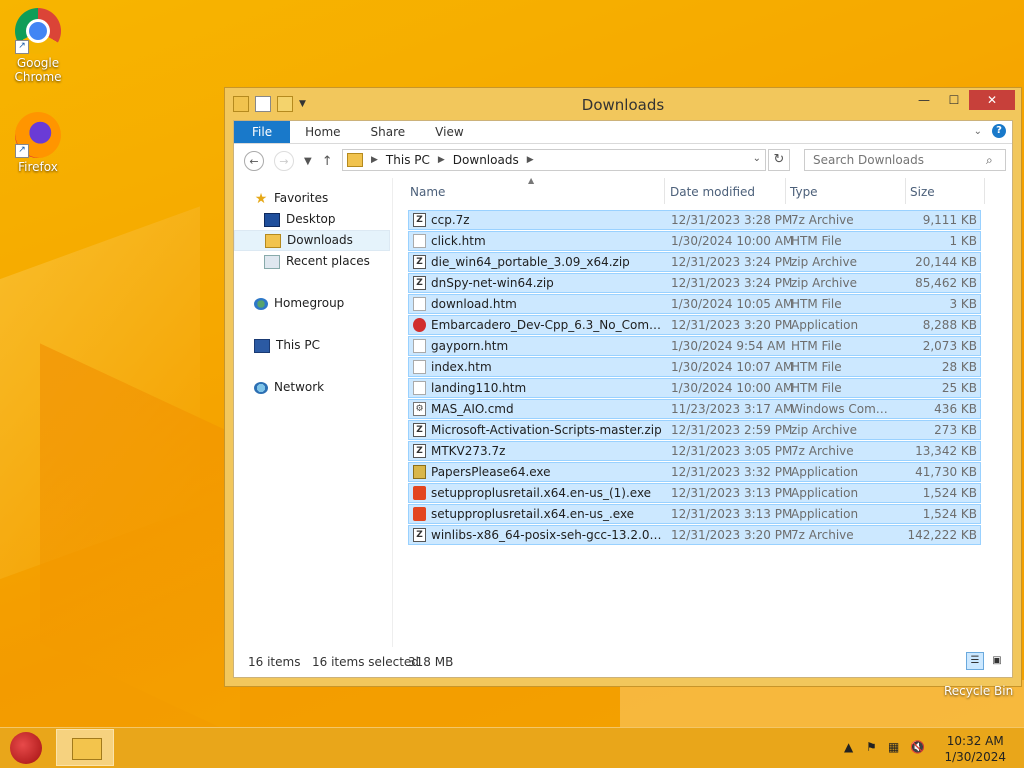 The image size is (1024, 768). I want to click on nav-network: Network, so click(313, 387).